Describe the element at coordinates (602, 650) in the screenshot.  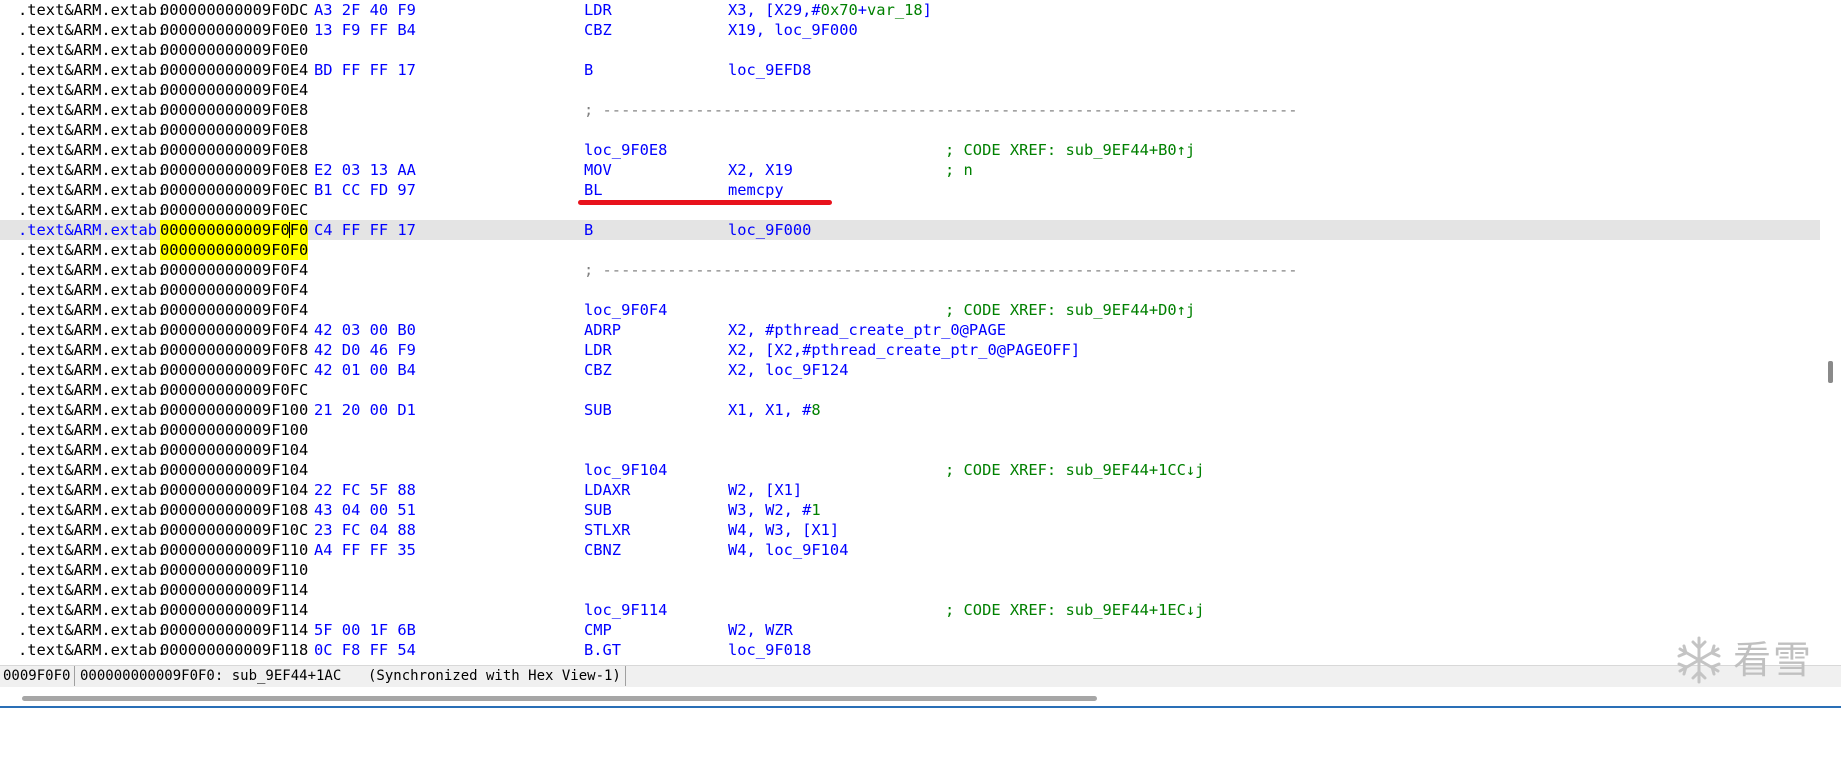
I see `instruction-mnemonic: B.GT` at that location.